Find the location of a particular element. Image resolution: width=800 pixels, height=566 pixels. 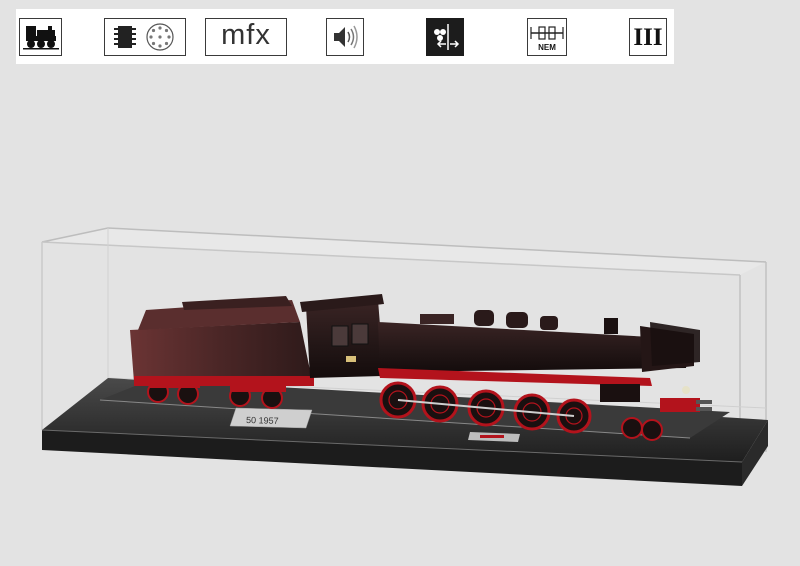

plaque-label: 50 1957 is located at coordinates (262, 420).